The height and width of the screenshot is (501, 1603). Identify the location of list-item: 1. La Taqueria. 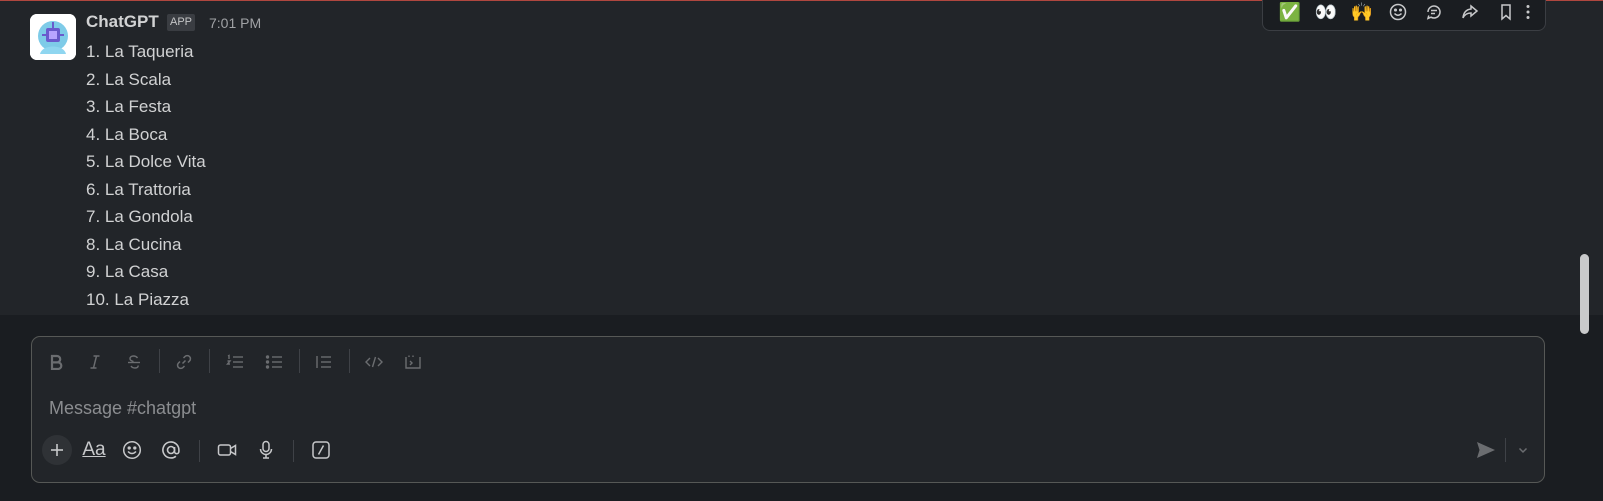
(140, 51).